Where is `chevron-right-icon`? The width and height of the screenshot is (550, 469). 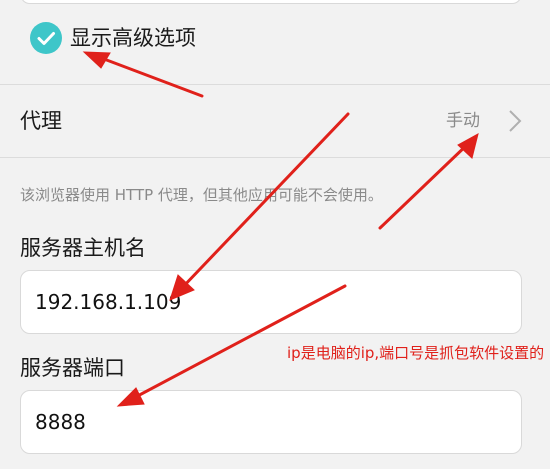
chevron-right-icon is located at coordinates (515, 121).